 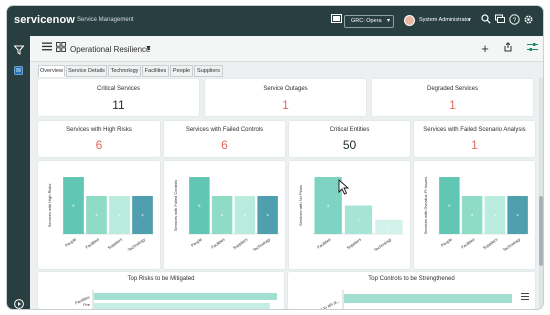 I want to click on sliders-icon, so click(x=532, y=49).